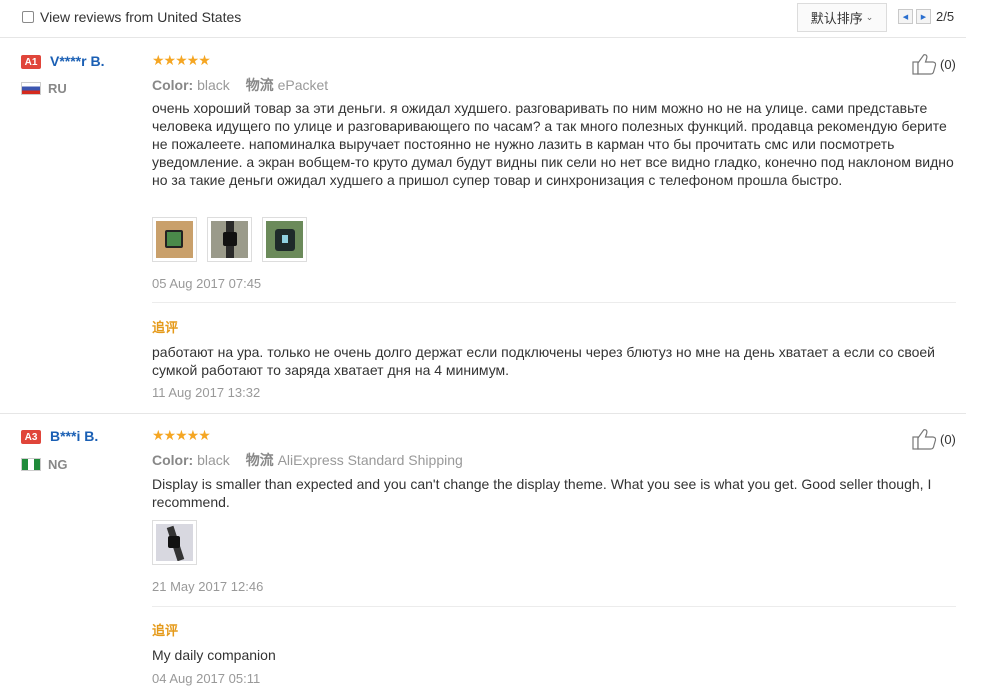 The image size is (994, 694). What do you see at coordinates (240, 85) in the screenshot?
I see `order-info: Color: black 物流 ePacket` at bounding box center [240, 85].